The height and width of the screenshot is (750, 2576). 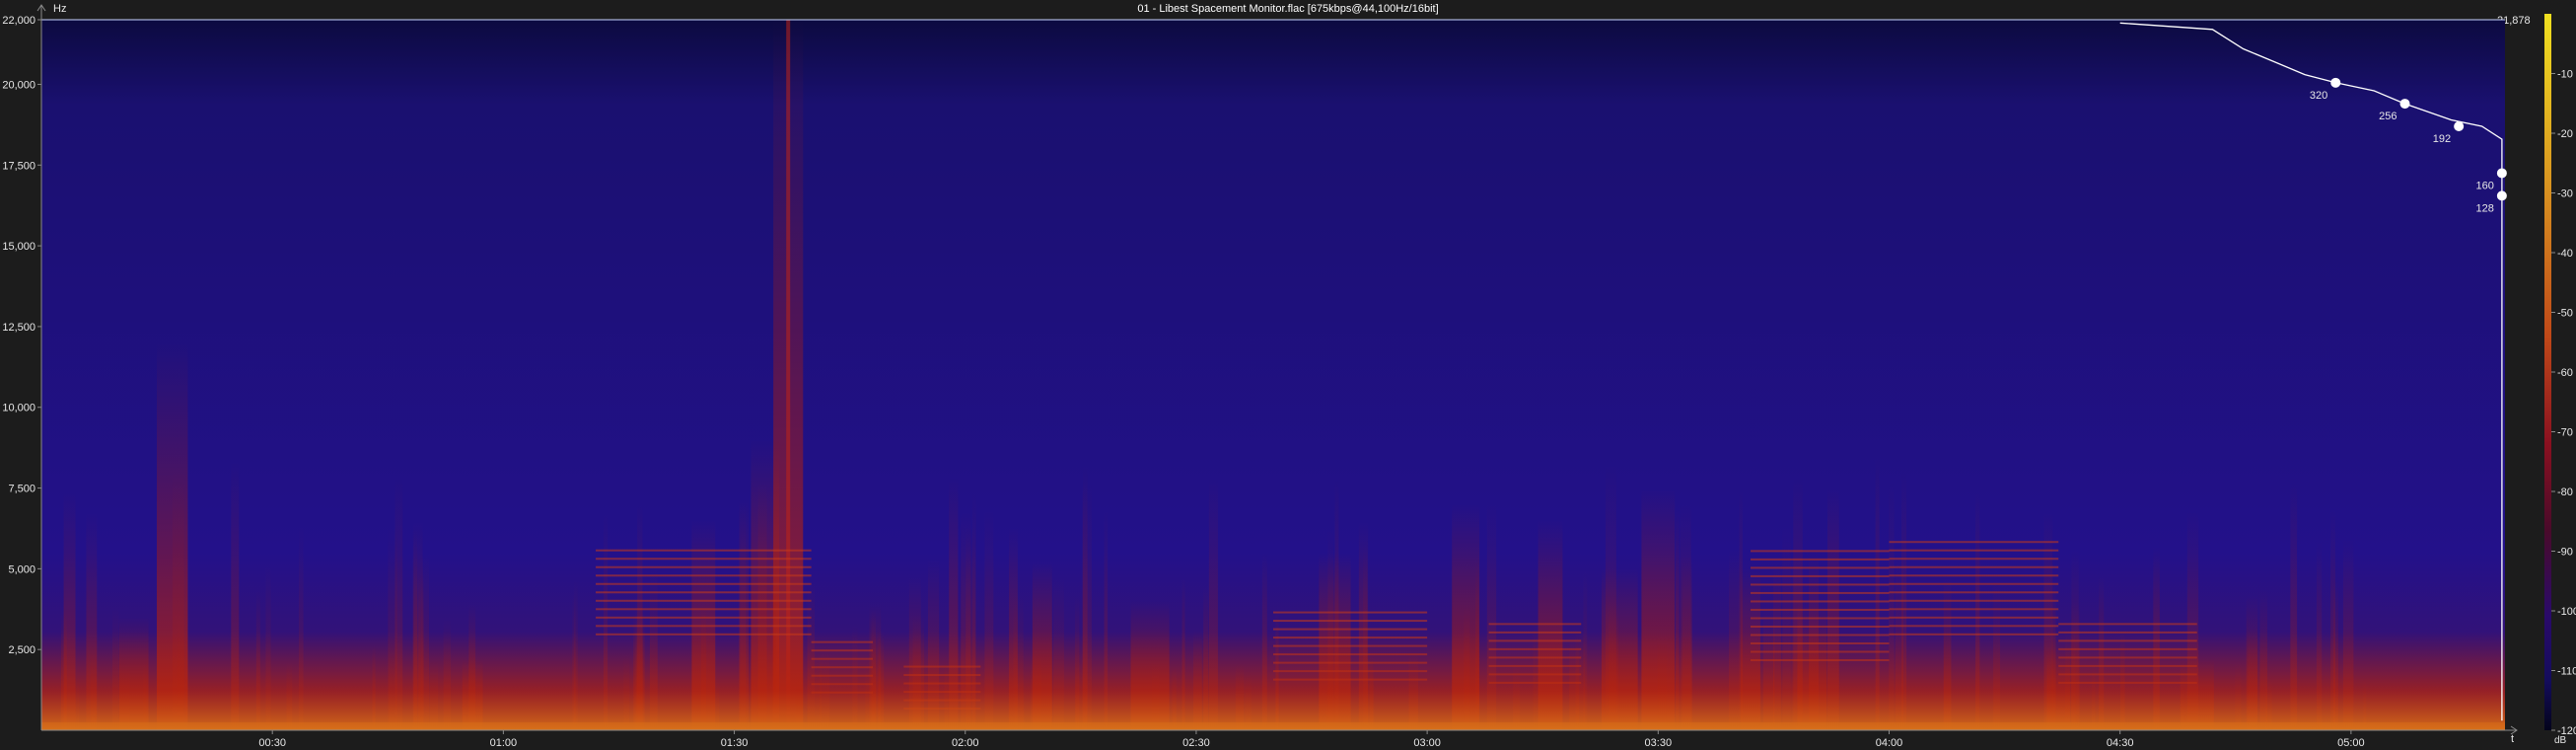 I want to click on colorbar-tick-label: -120, so click(x=2566, y=731).